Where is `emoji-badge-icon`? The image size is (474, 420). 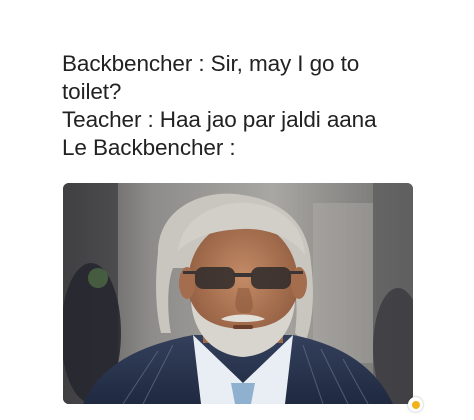 emoji-badge-icon is located at coordinates (415, 404).